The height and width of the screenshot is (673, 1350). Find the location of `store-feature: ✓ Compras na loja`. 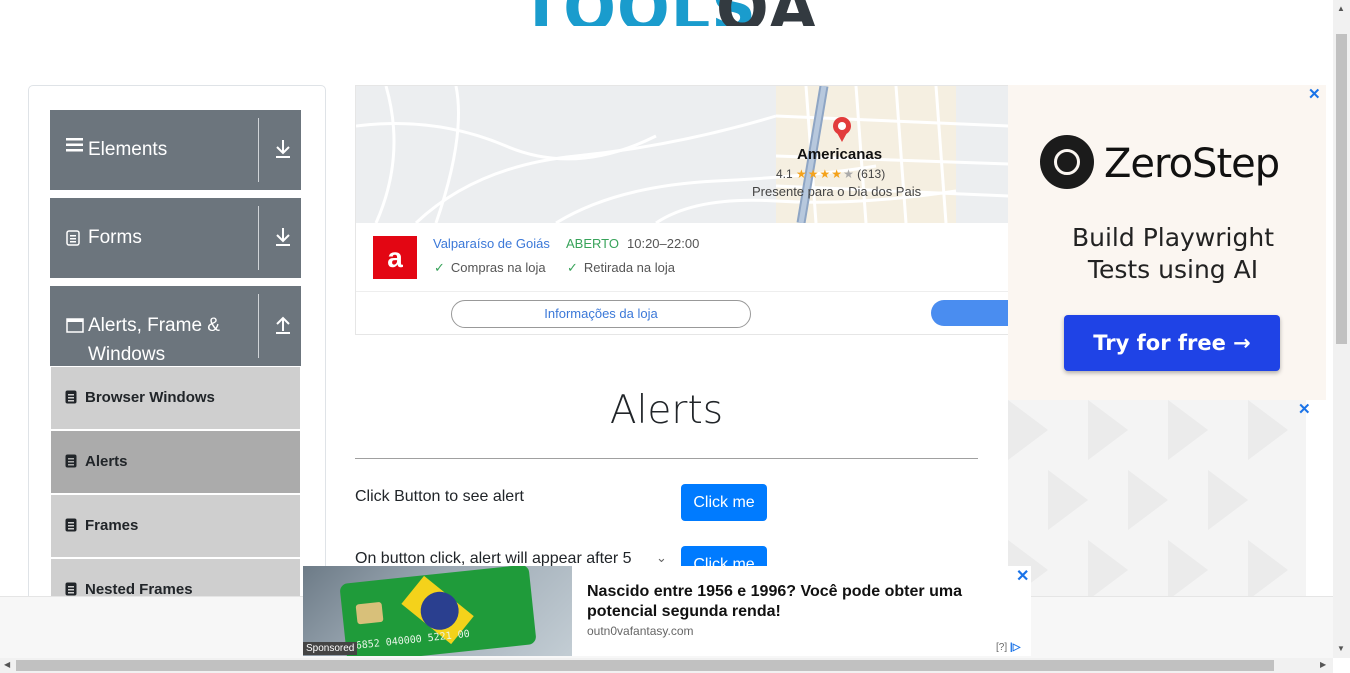

store-feature: ✓ Compras na loja is located at coordinates (490, 267).